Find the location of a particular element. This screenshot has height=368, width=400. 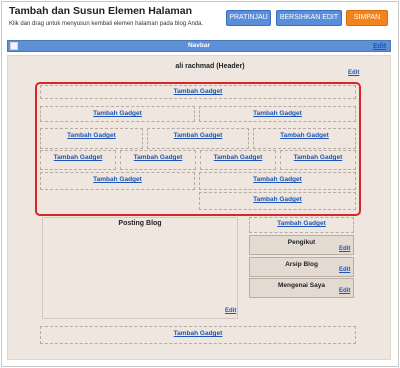

navbar-gadget: Navbar is located at coordinates (199, 46).